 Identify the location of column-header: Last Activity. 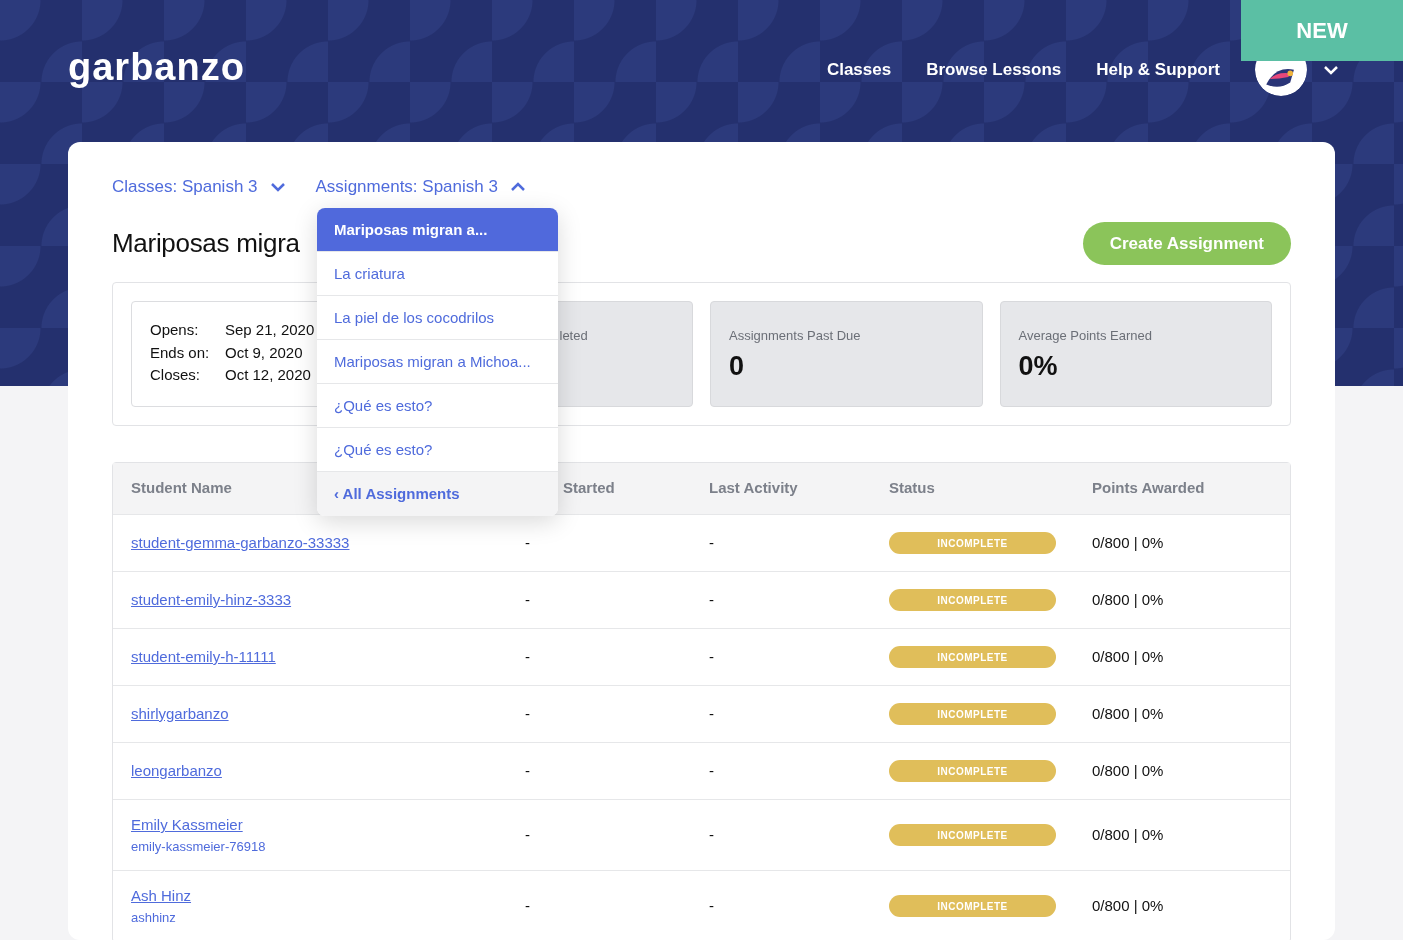
(753, 488).